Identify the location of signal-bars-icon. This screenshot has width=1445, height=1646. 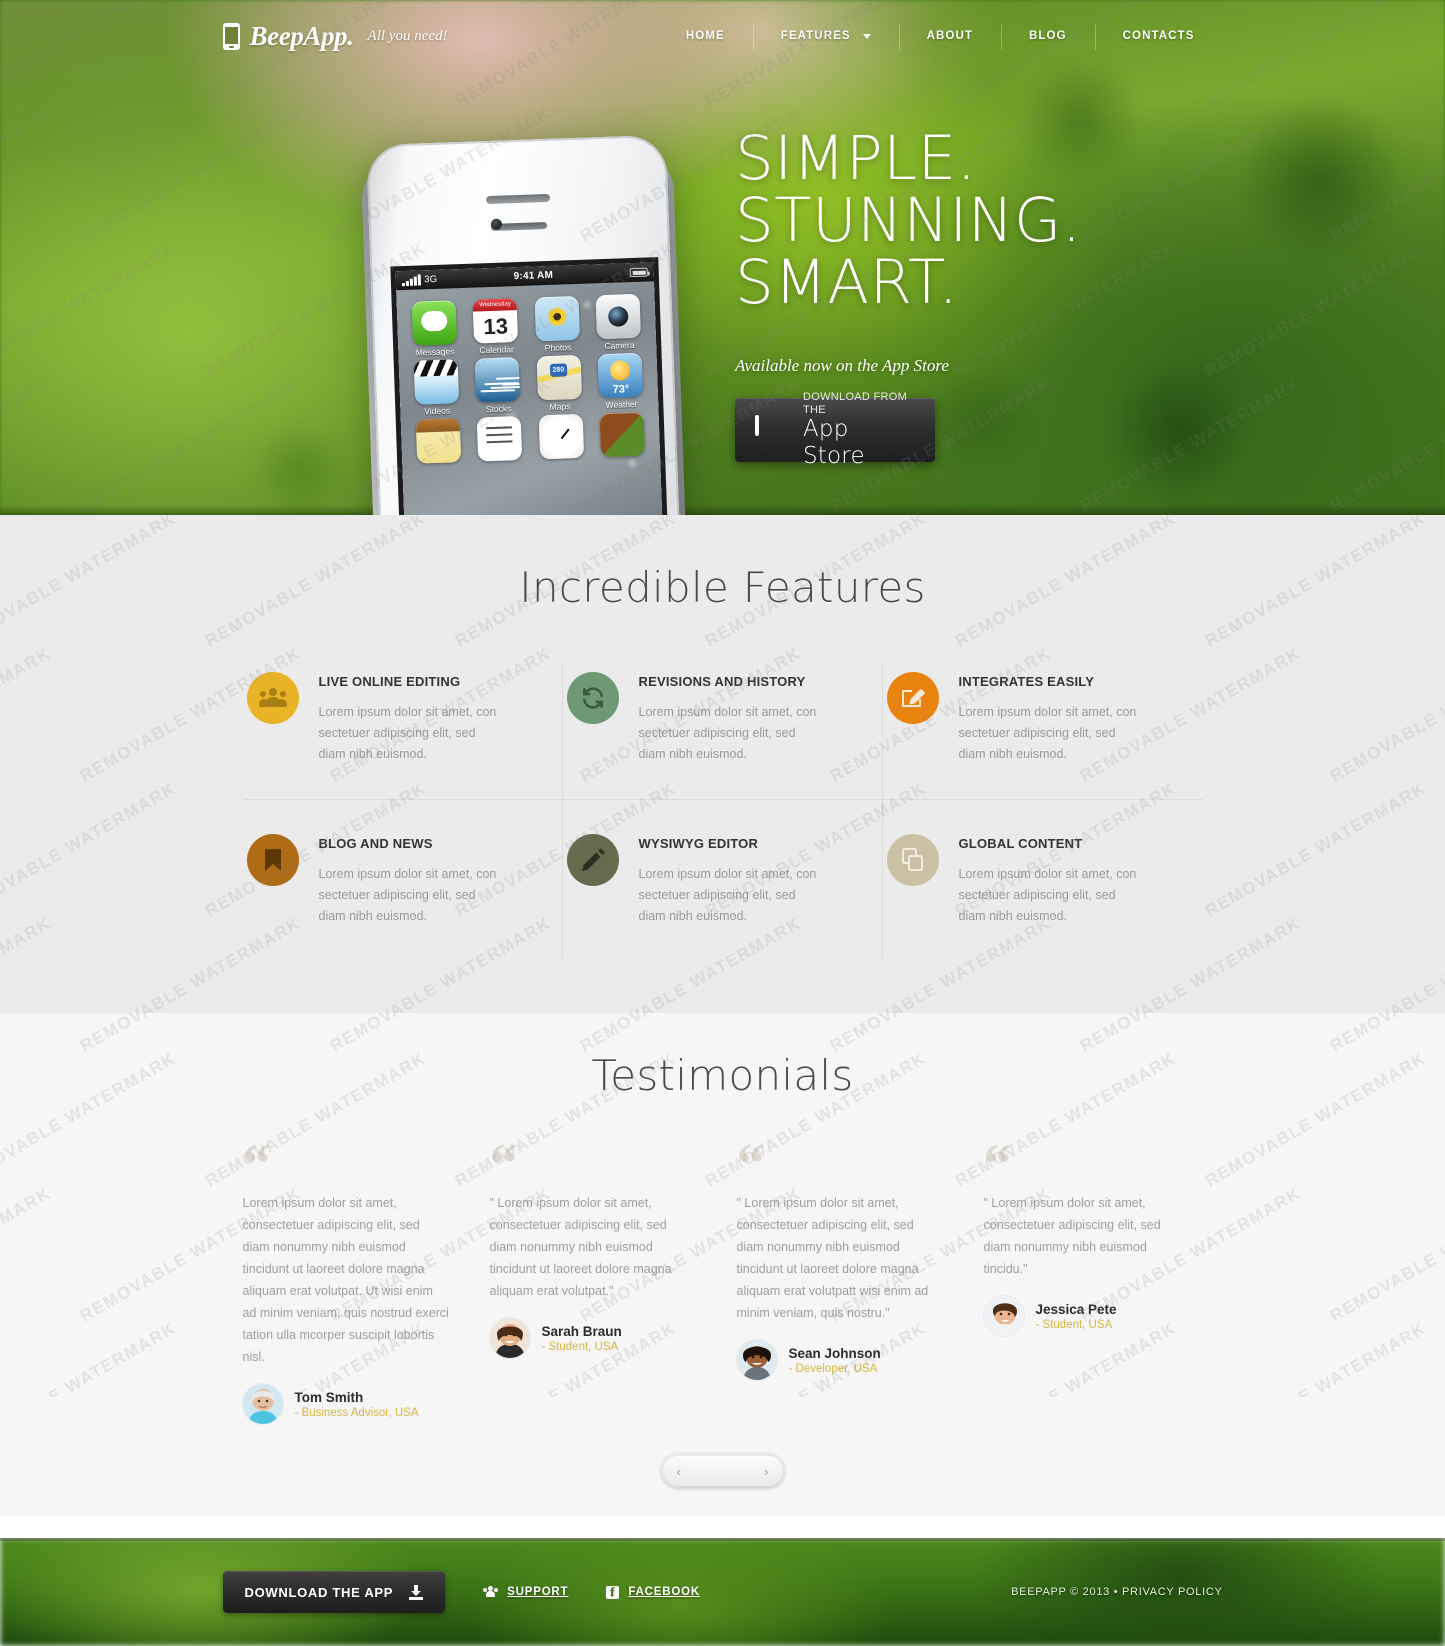
(411, 280).